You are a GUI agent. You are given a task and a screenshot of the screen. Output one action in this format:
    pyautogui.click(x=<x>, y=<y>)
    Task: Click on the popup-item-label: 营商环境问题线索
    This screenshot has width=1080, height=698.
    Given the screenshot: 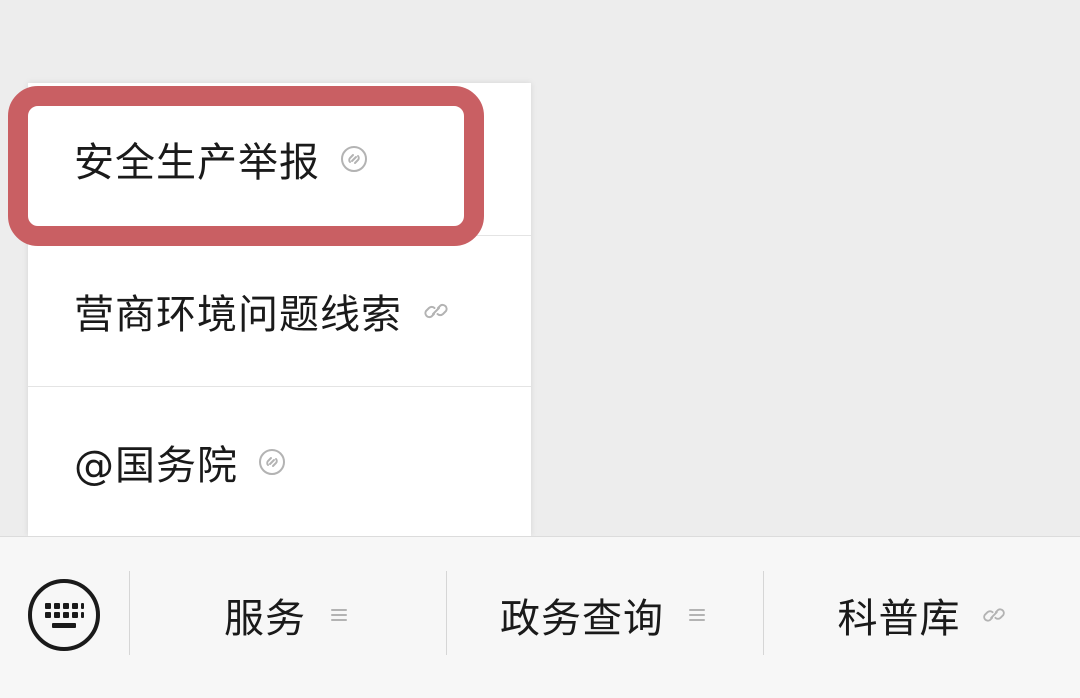 What is the action you would take?
    pyautogui.click(x=238, y=314)
    